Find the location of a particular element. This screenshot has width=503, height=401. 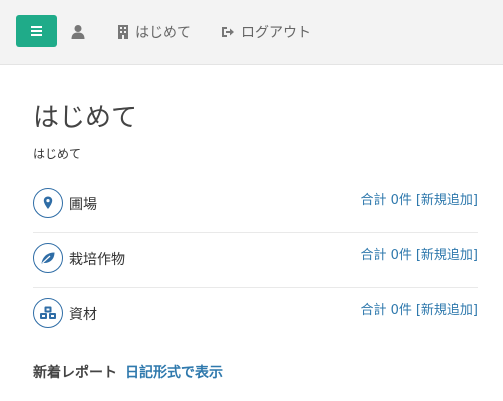

page-title: はじめて is located at coordinates (85, 118).